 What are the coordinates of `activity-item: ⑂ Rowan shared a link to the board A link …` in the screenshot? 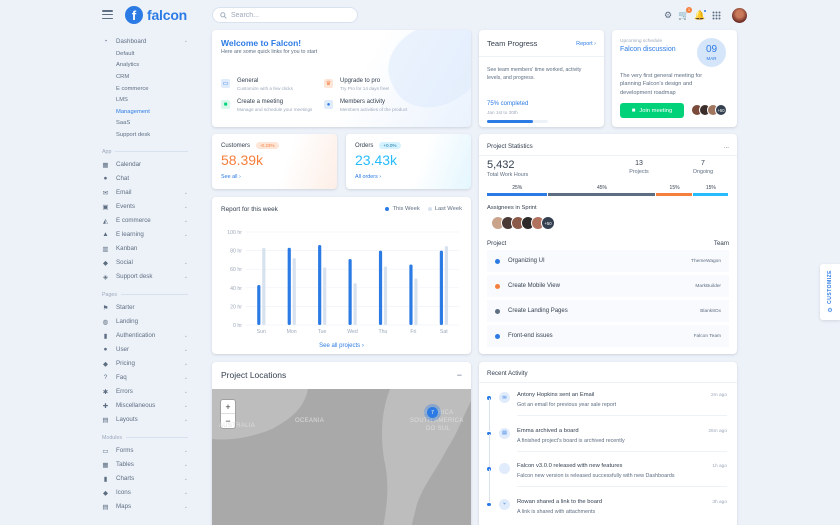 It's located at (608, 511).